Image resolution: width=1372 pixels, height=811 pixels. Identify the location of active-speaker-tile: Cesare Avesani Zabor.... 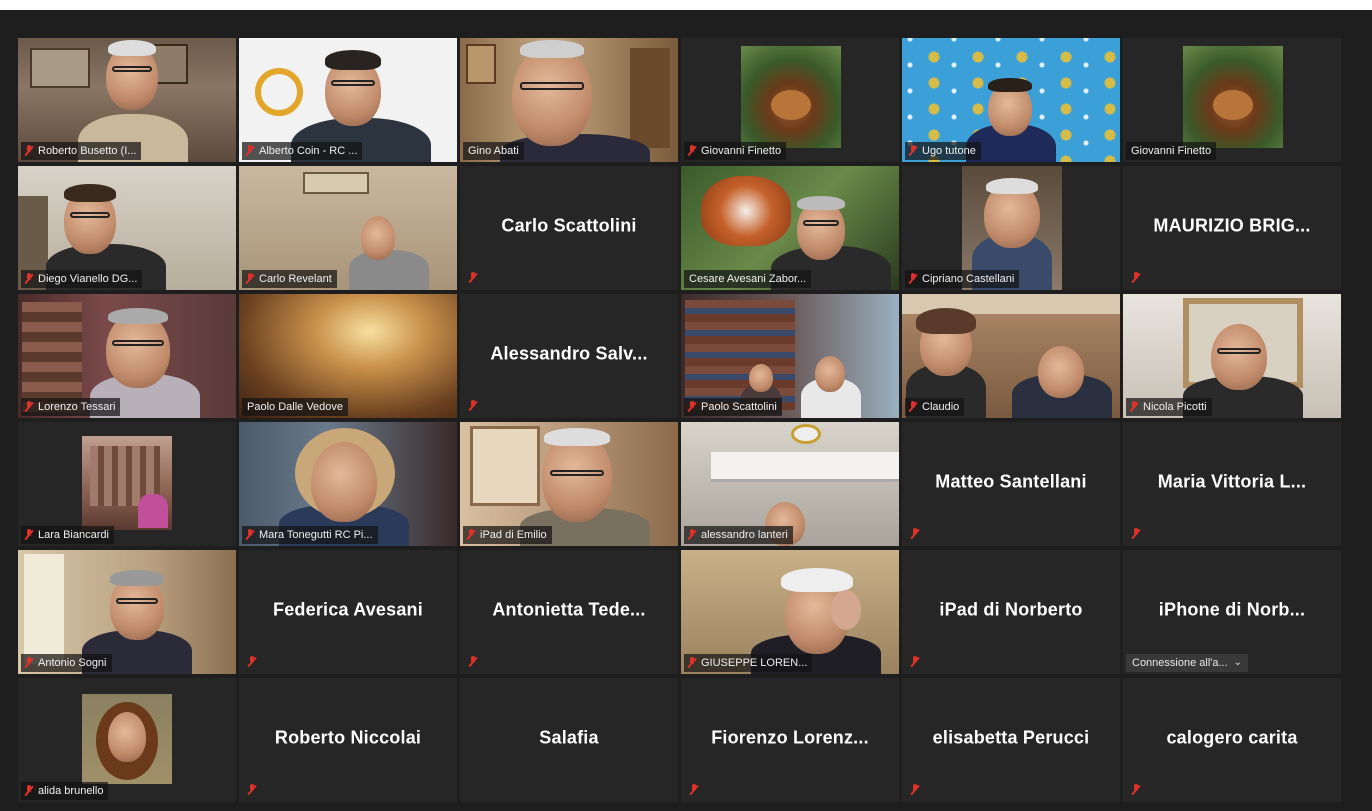
(790, 228).